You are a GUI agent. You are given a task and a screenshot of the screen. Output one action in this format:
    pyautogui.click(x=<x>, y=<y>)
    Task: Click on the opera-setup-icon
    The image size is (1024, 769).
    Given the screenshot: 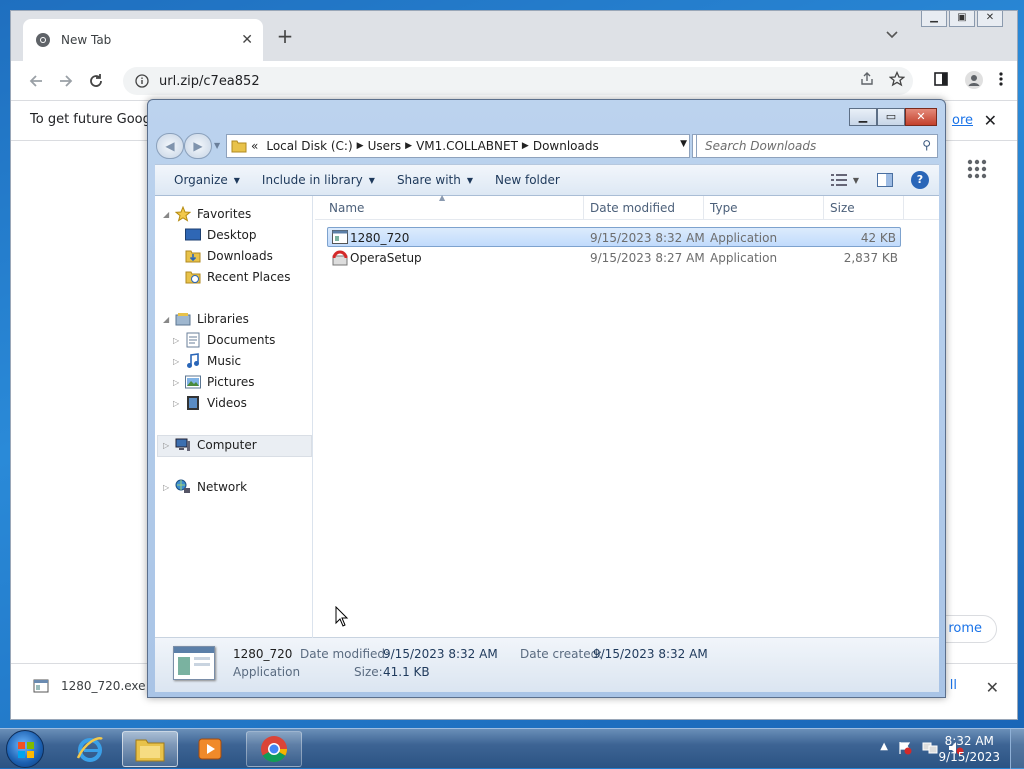 What is the action you would take?
    pyautogui.click(x=340, y=258)
    